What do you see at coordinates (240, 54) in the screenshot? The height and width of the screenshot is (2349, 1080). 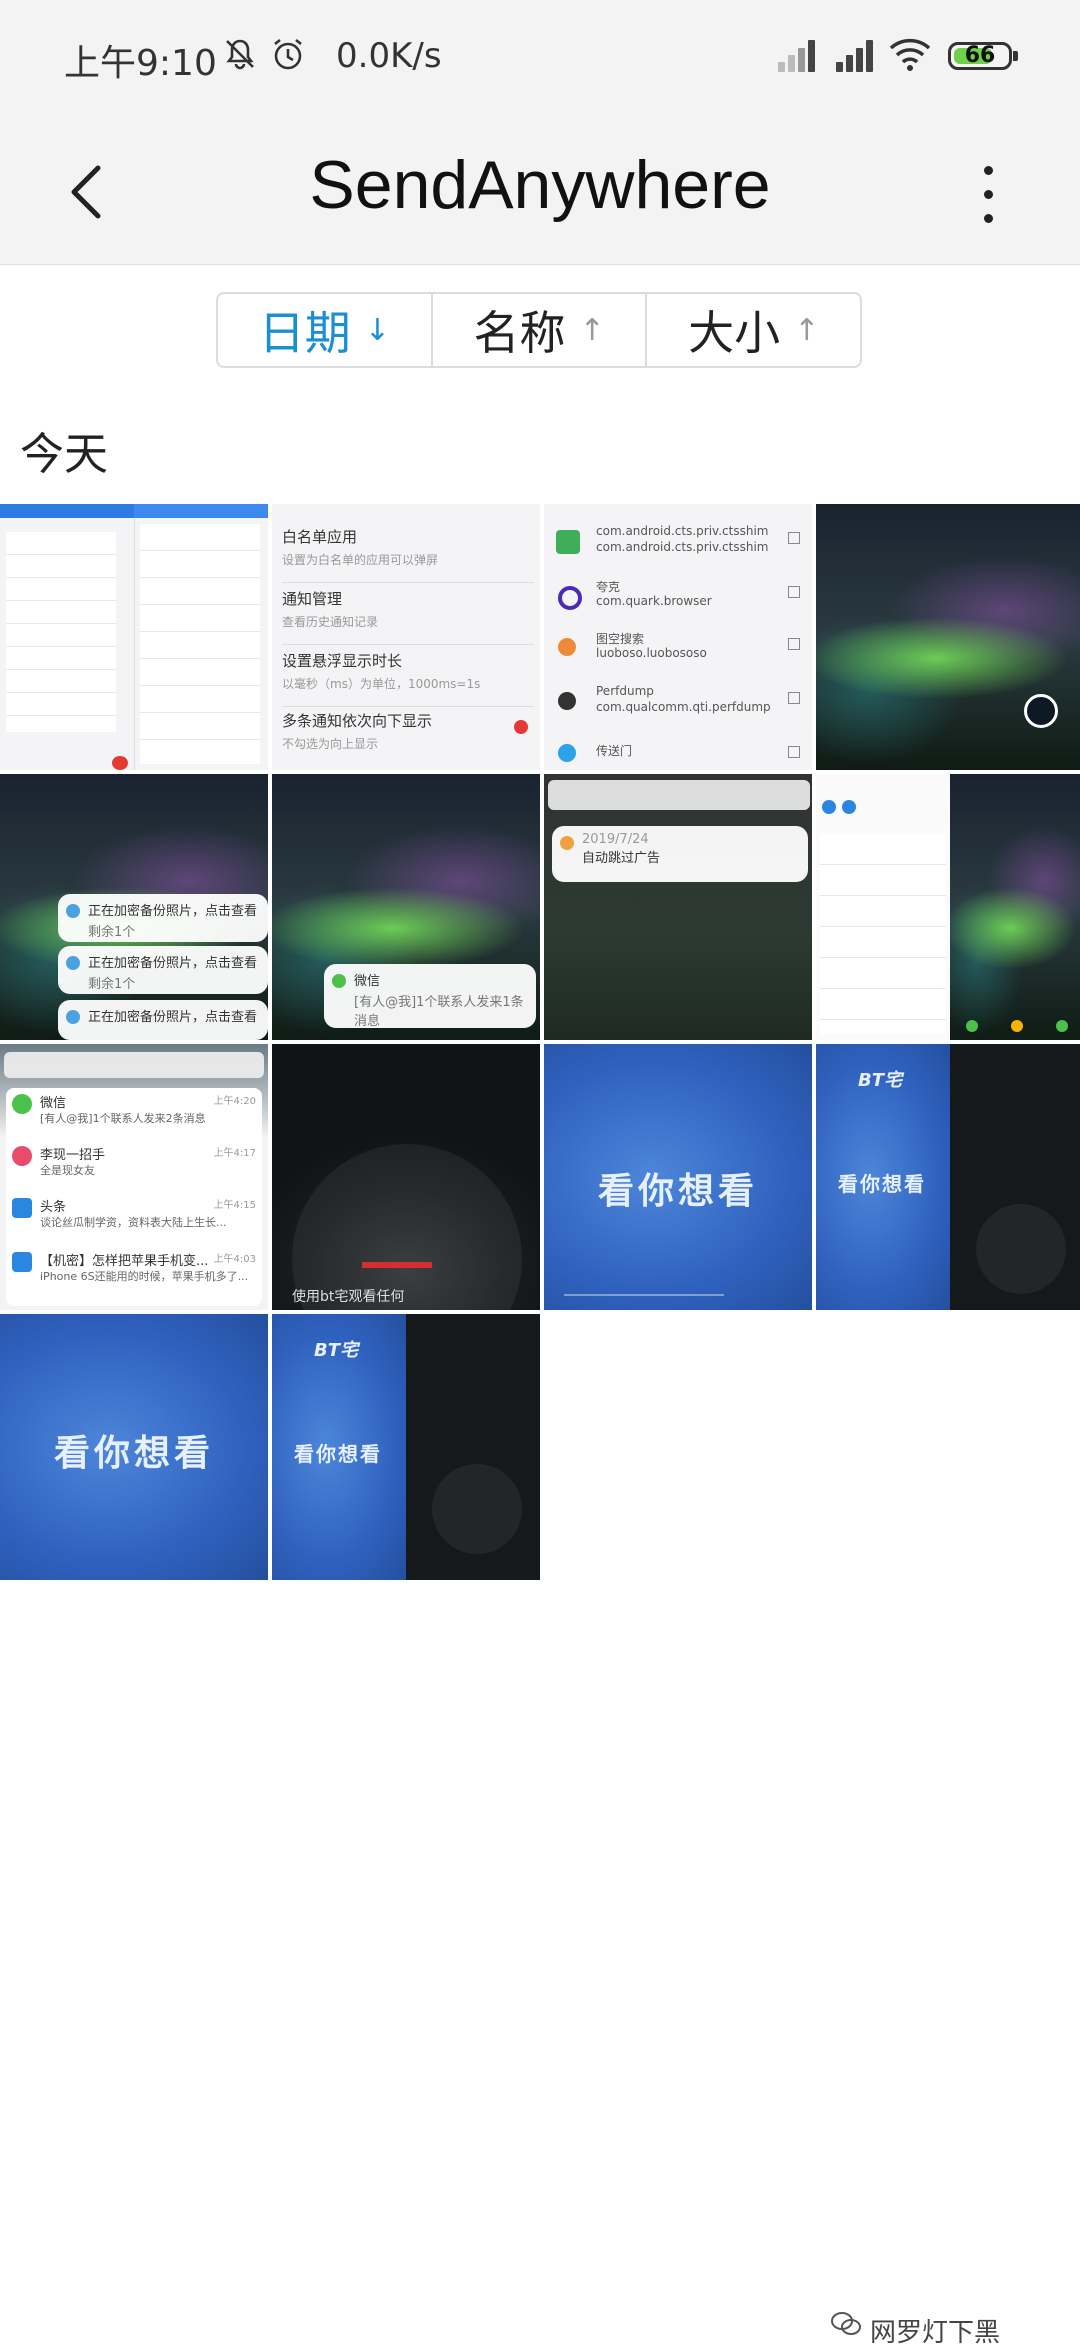 I see `mute-bell-icon` at bounding box center [240, 54].